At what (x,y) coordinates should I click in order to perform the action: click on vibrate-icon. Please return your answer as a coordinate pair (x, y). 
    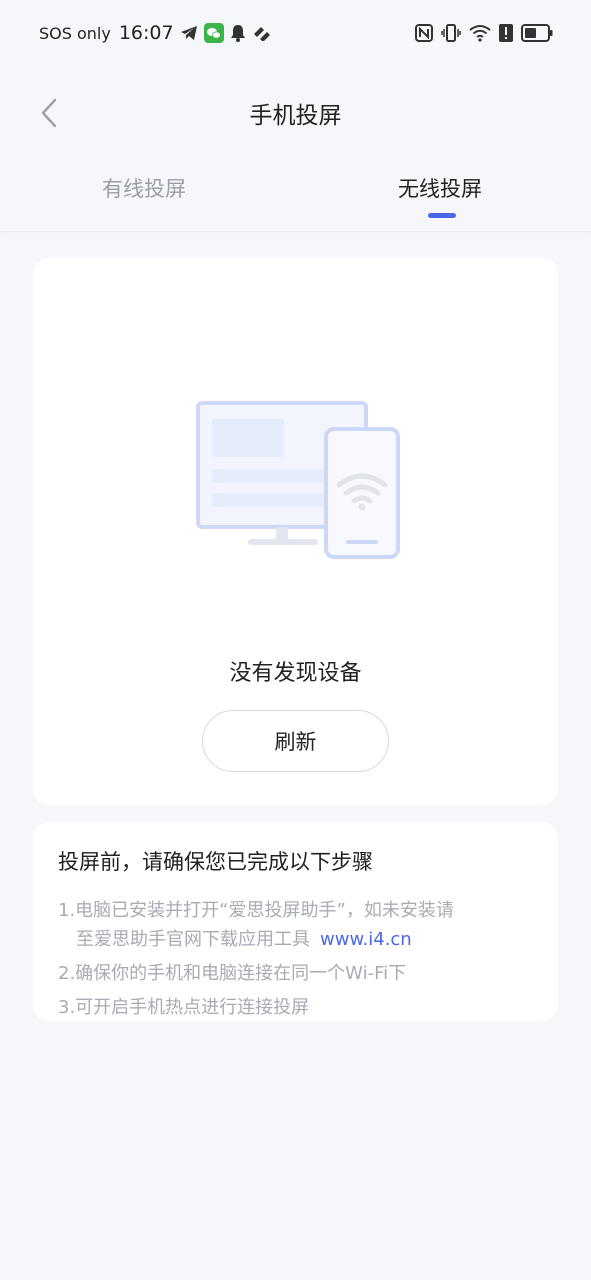
    Looking at the image, I should click on (451, 33).